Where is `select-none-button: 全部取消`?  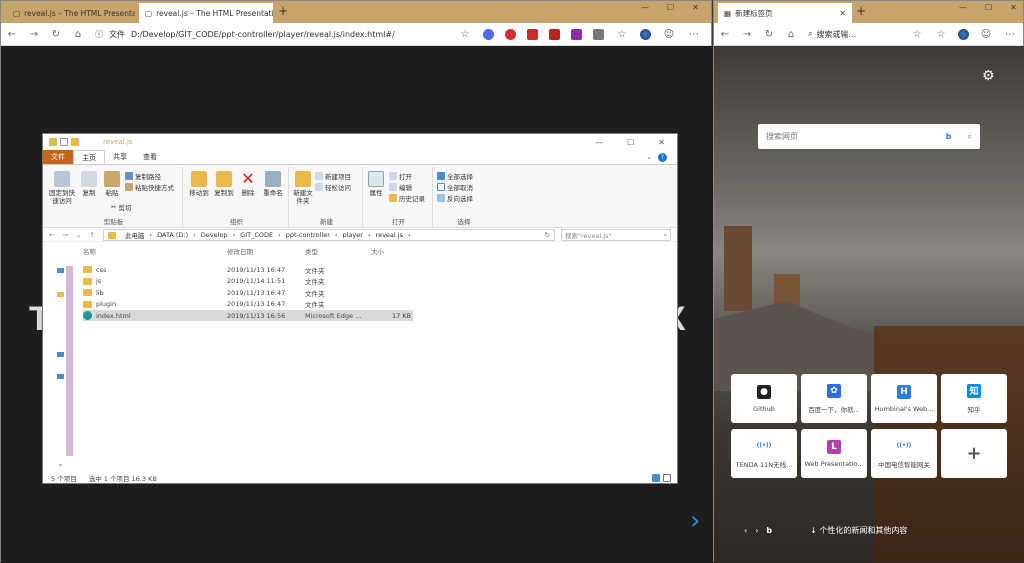
select-none-button: 全部取消 is located at coordinates (455, 187).